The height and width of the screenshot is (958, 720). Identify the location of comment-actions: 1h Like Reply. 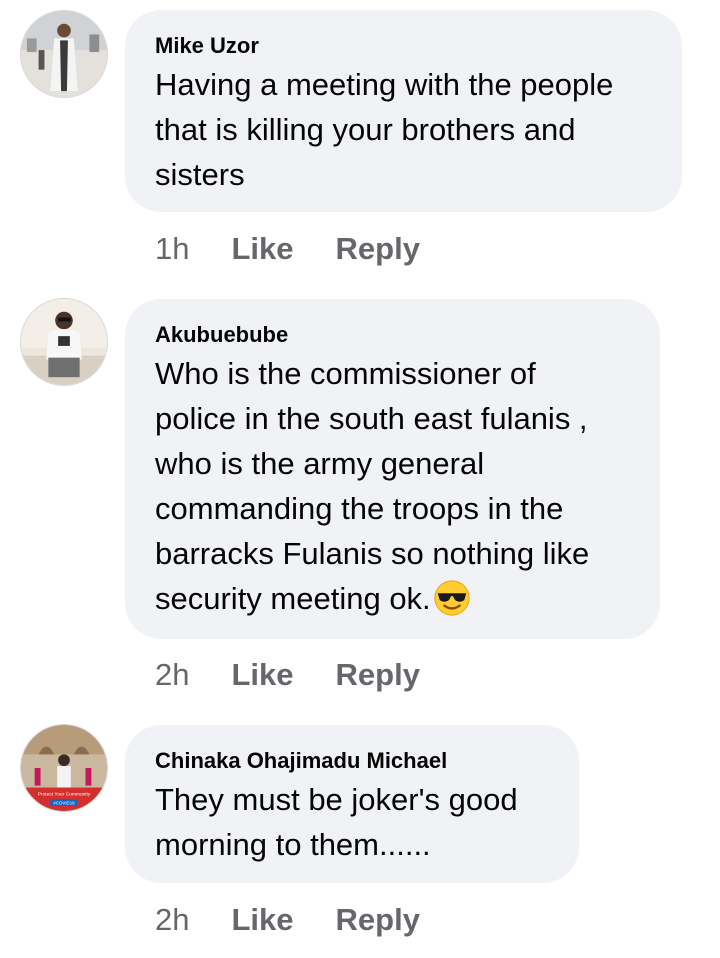
(308, 249).